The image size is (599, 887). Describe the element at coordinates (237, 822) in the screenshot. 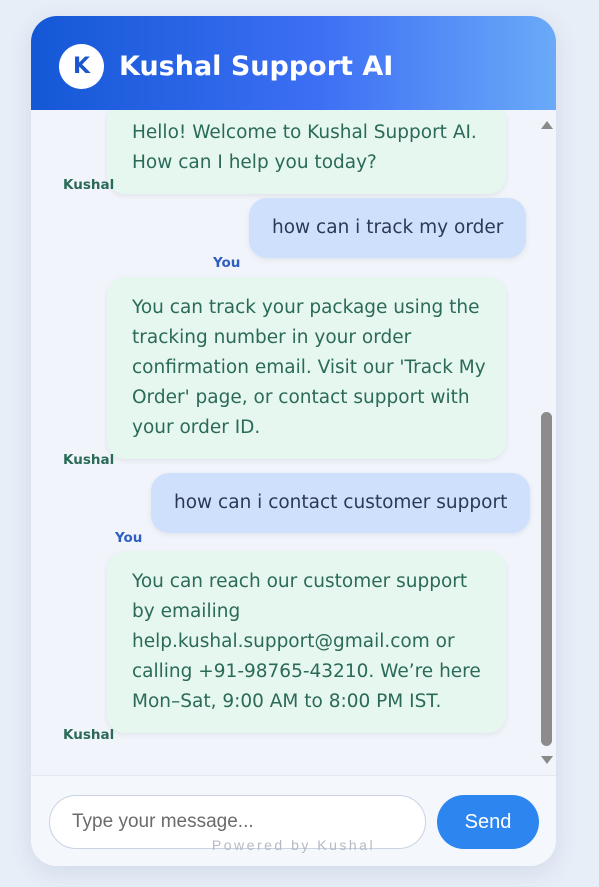

I see `message-input` at that location.